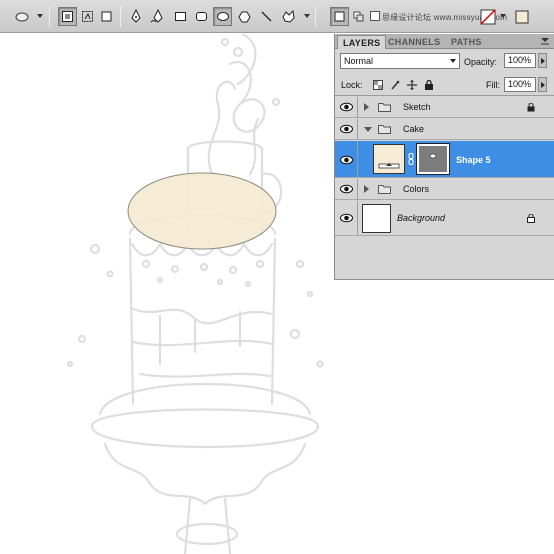 Image resolution: width=554 pixels, height=554 pixels. I want to click on chain-link-icon, so click(411, 159).